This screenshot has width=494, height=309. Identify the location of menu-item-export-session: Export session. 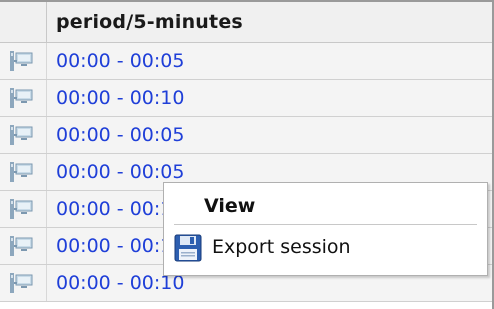
(325, 247).